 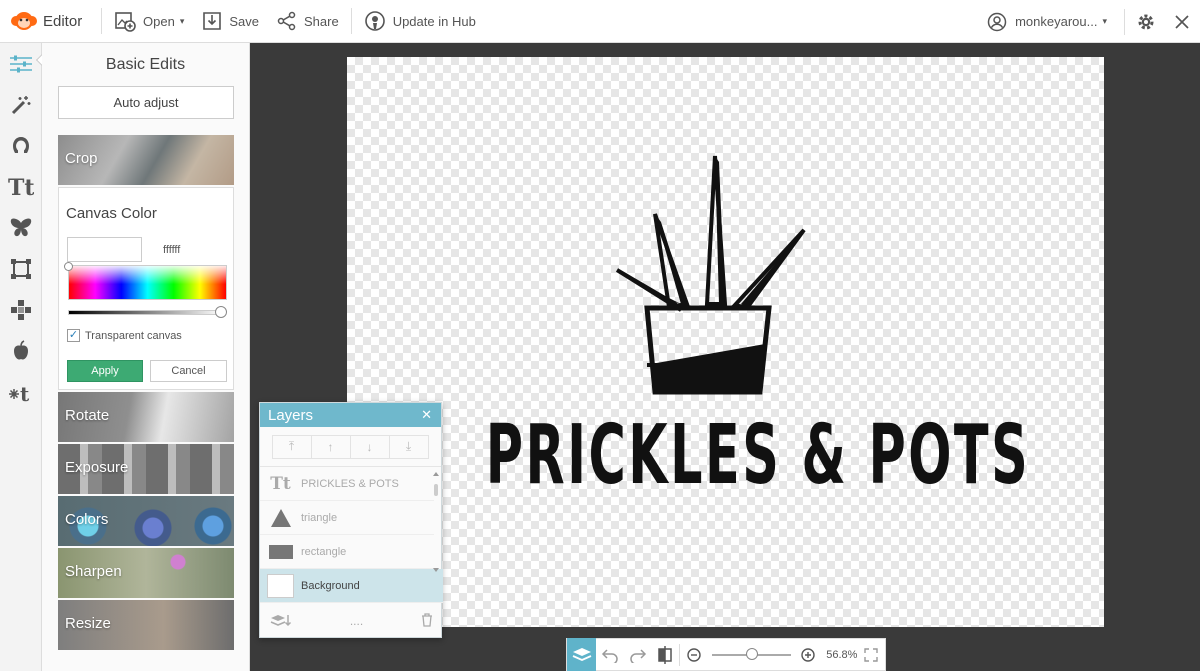 What do you see at coordinates (280, 518) in the screenshot?
I see `triangle-layer-icon` at bounding box center [280, 518].